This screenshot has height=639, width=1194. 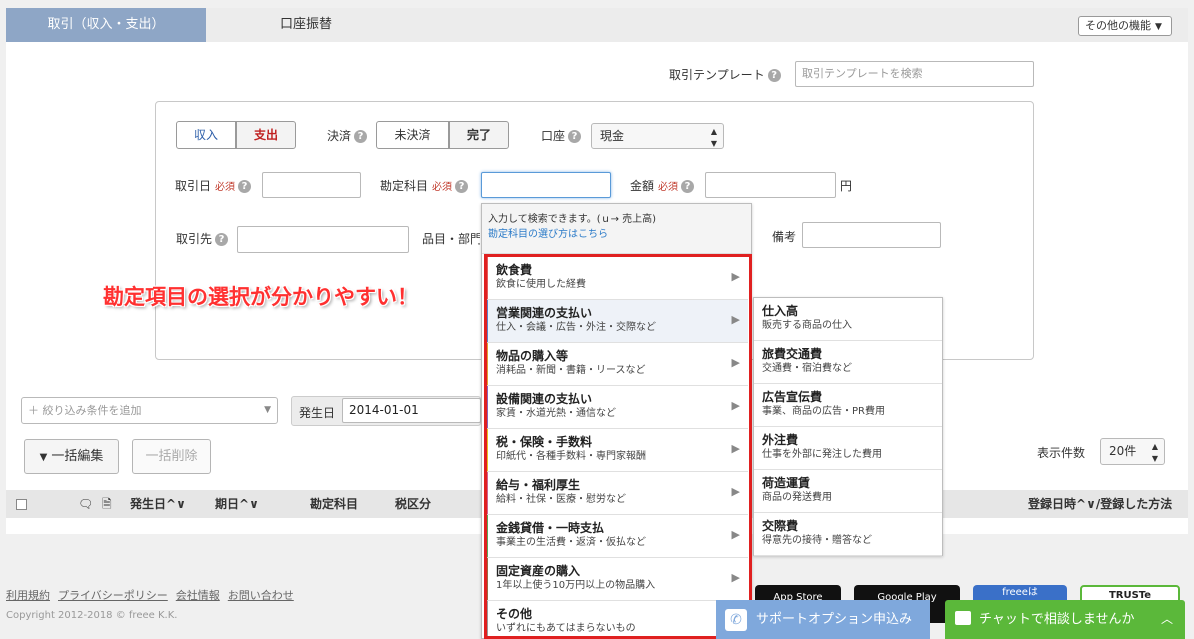 I want to click on comment-icon: 🗨, so click(x=86, y=504).